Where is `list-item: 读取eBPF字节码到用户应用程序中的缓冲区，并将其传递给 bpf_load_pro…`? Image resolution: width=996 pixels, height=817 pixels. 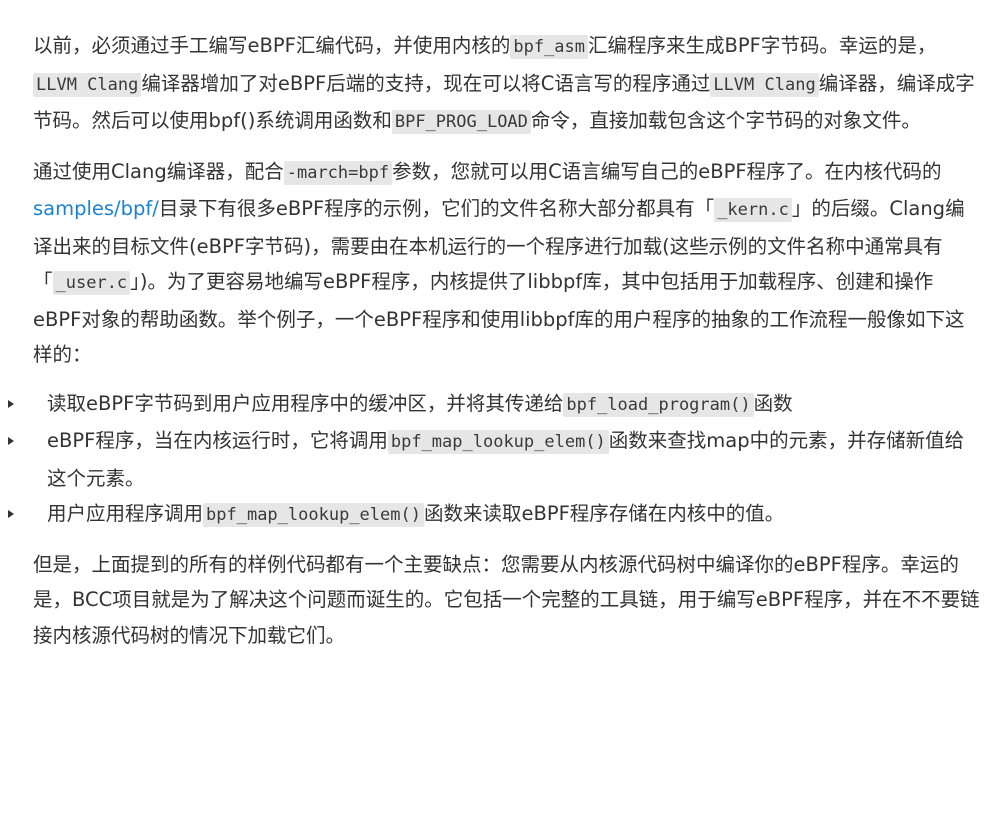 list-item: 读取eBPF字节码到用户应用程序中的缓冲区，并将其传递给 bpf_load_pro… is located at coordinates (494, 405).